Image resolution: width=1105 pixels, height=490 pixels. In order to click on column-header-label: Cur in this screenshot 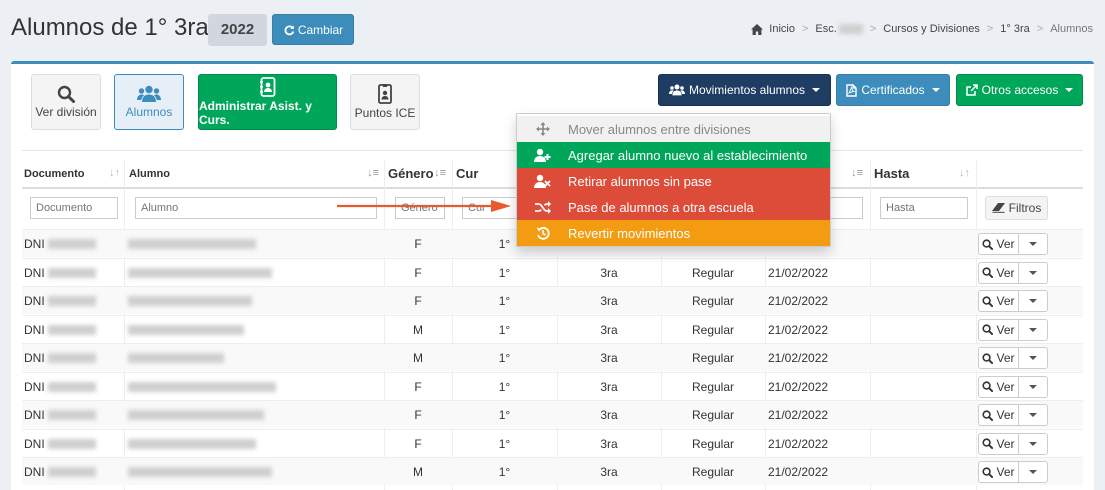, I will do `click(467, 173)`.